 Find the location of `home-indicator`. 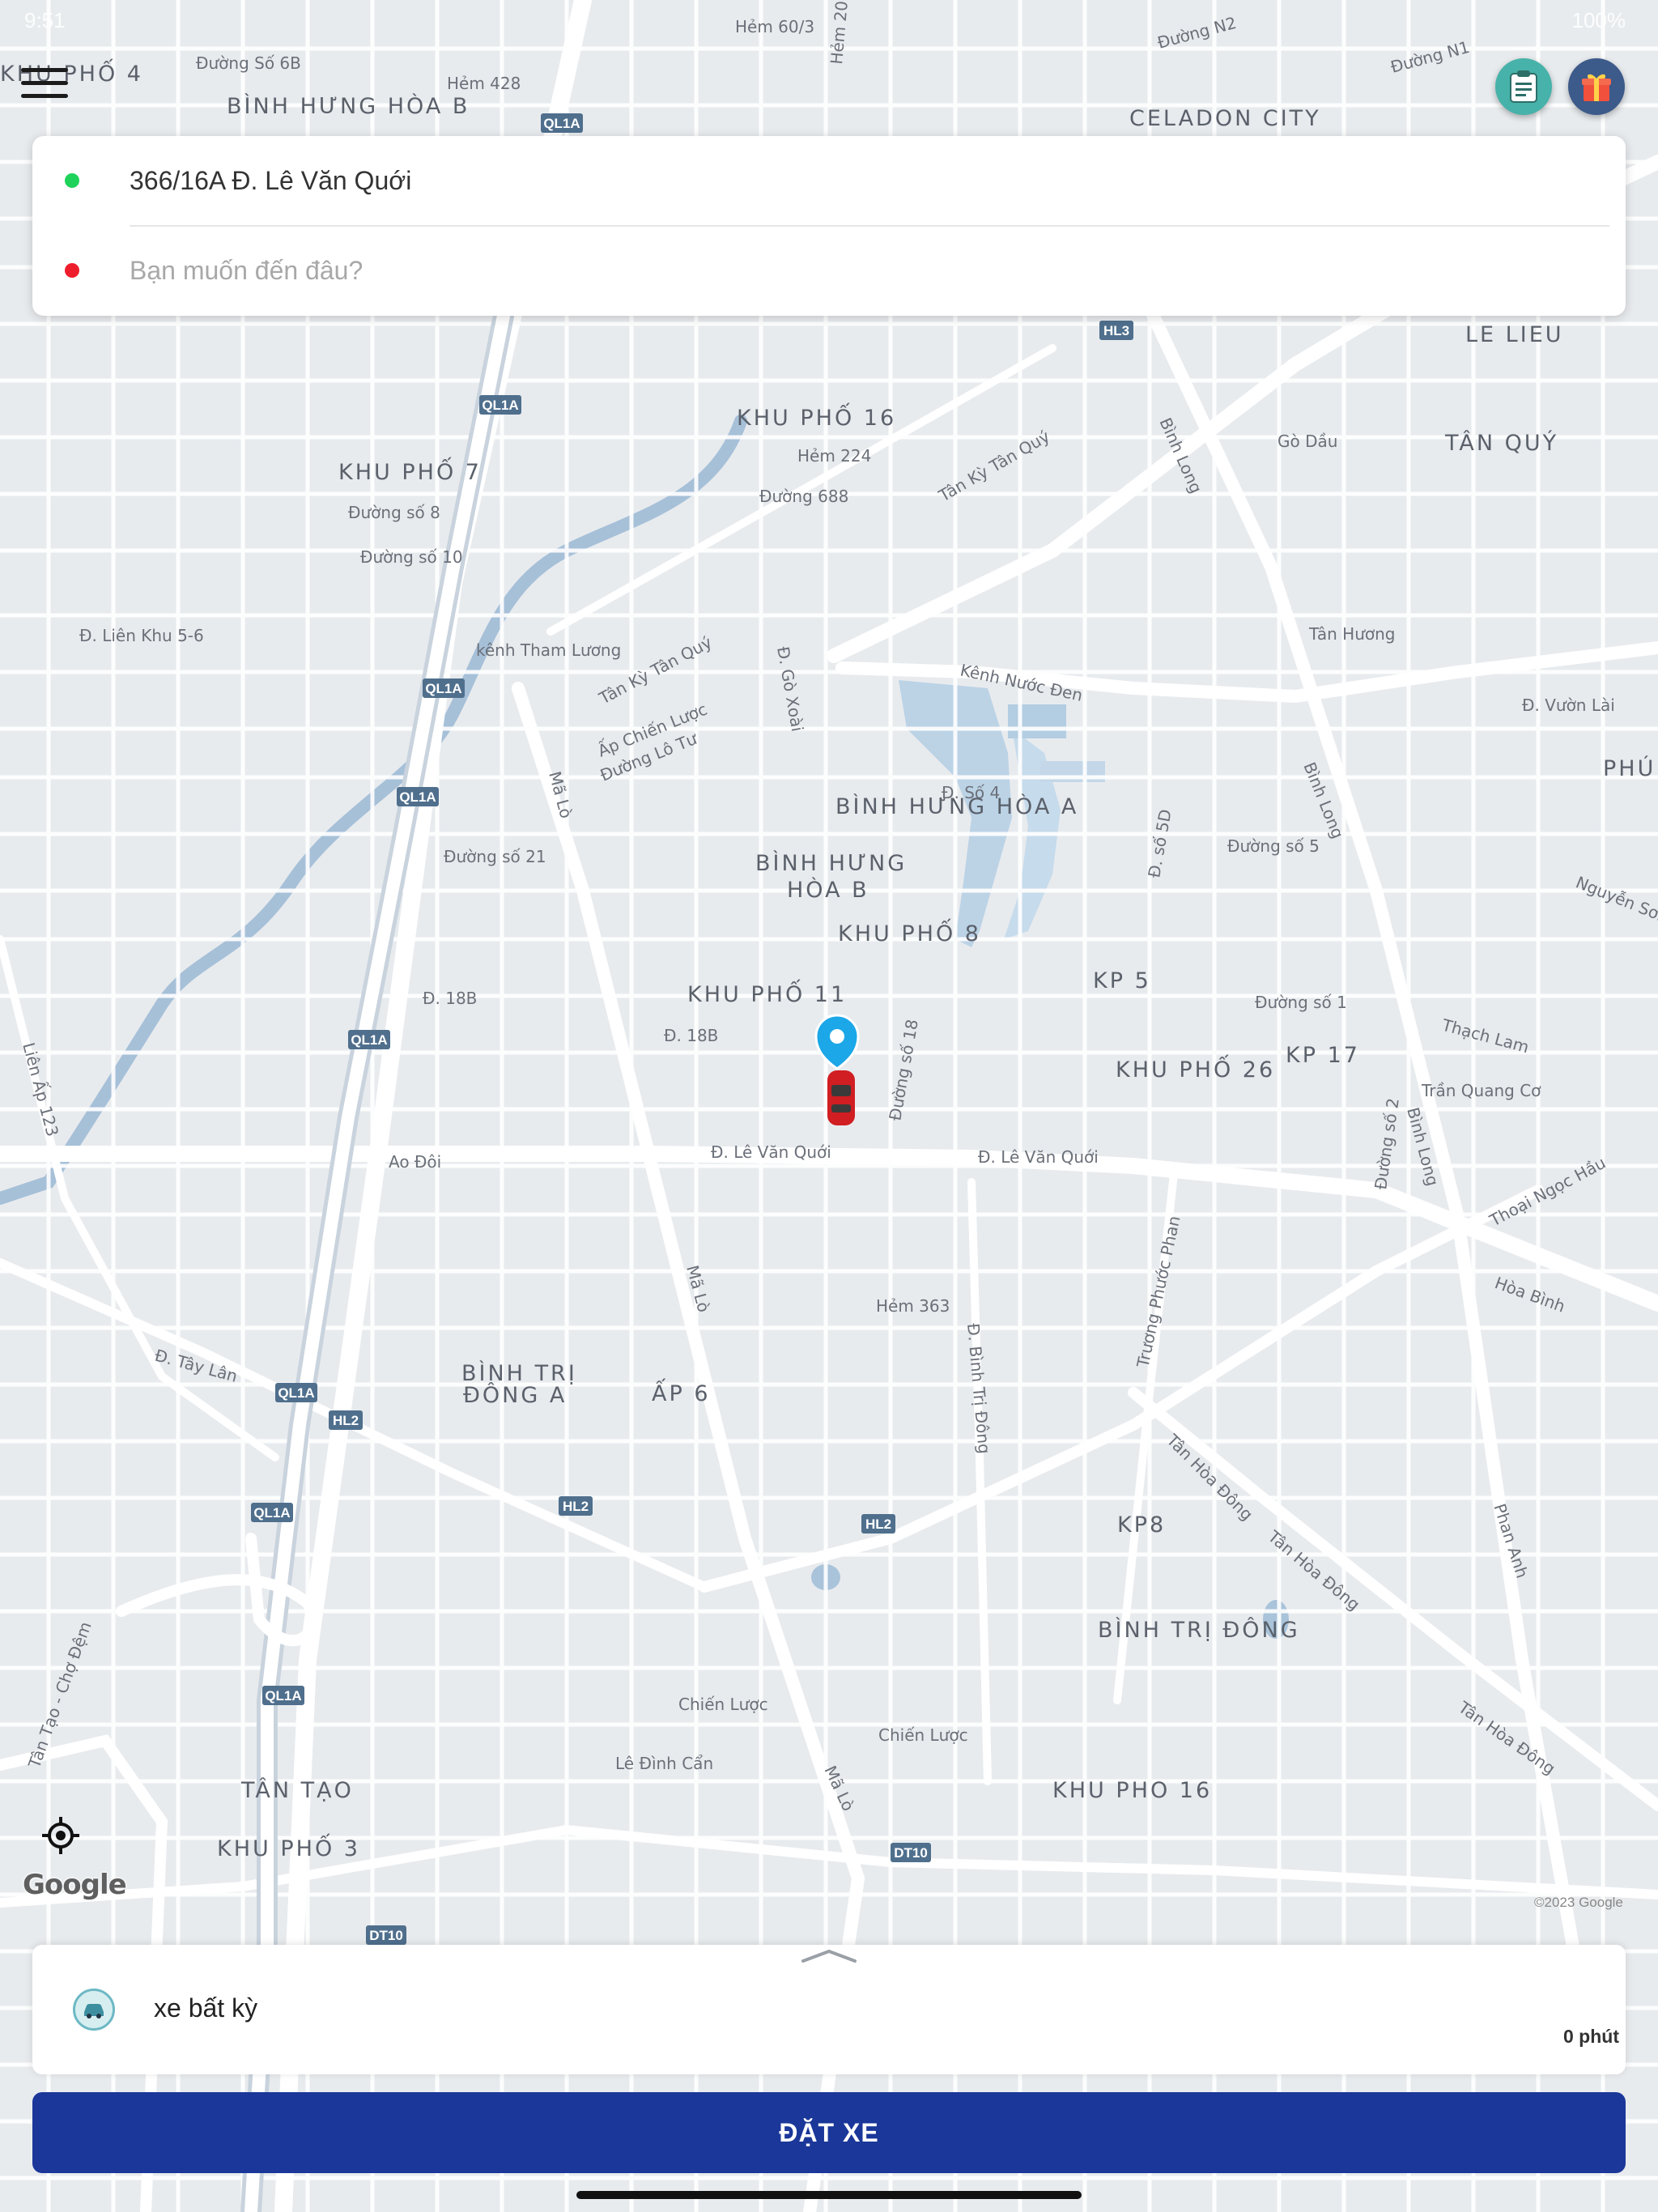

home-indicator is located at coordinates (829, 2195).